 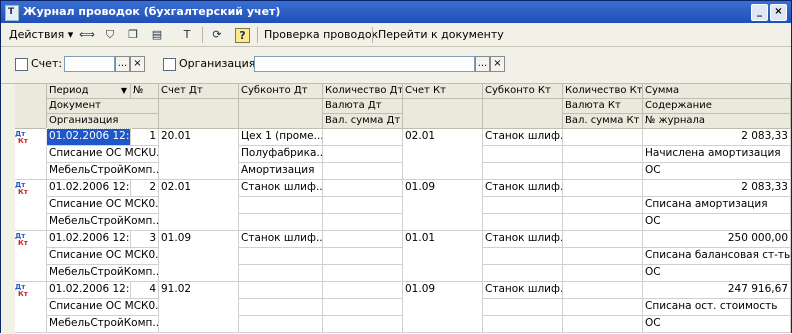 What do you see at coordinates (717, 121) in the screenshot?
I see `journal-no-column-header: № журнала` at bounding box center [717, 121].